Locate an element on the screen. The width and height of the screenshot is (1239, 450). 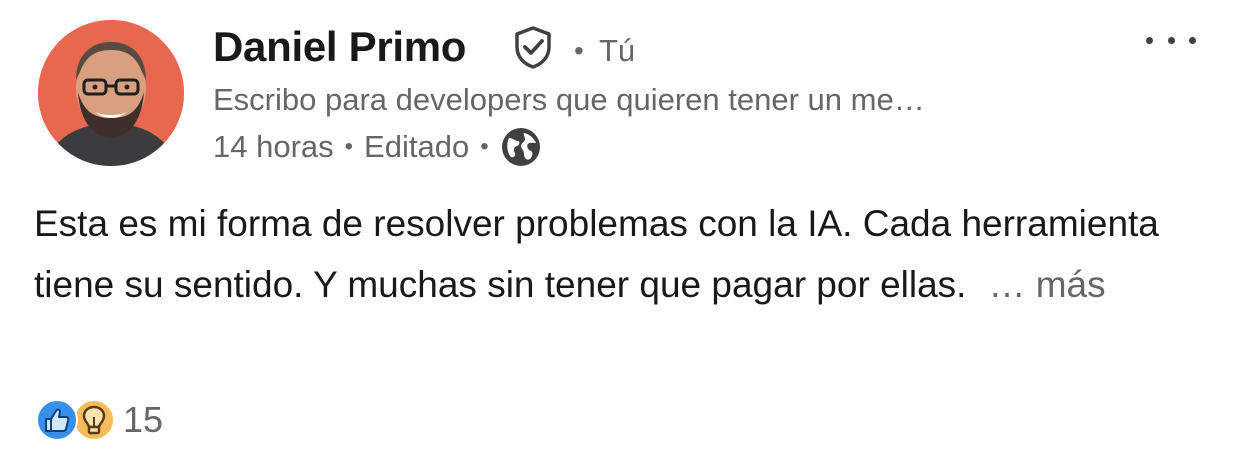
globe-icon is located at coordinates (521, 147).